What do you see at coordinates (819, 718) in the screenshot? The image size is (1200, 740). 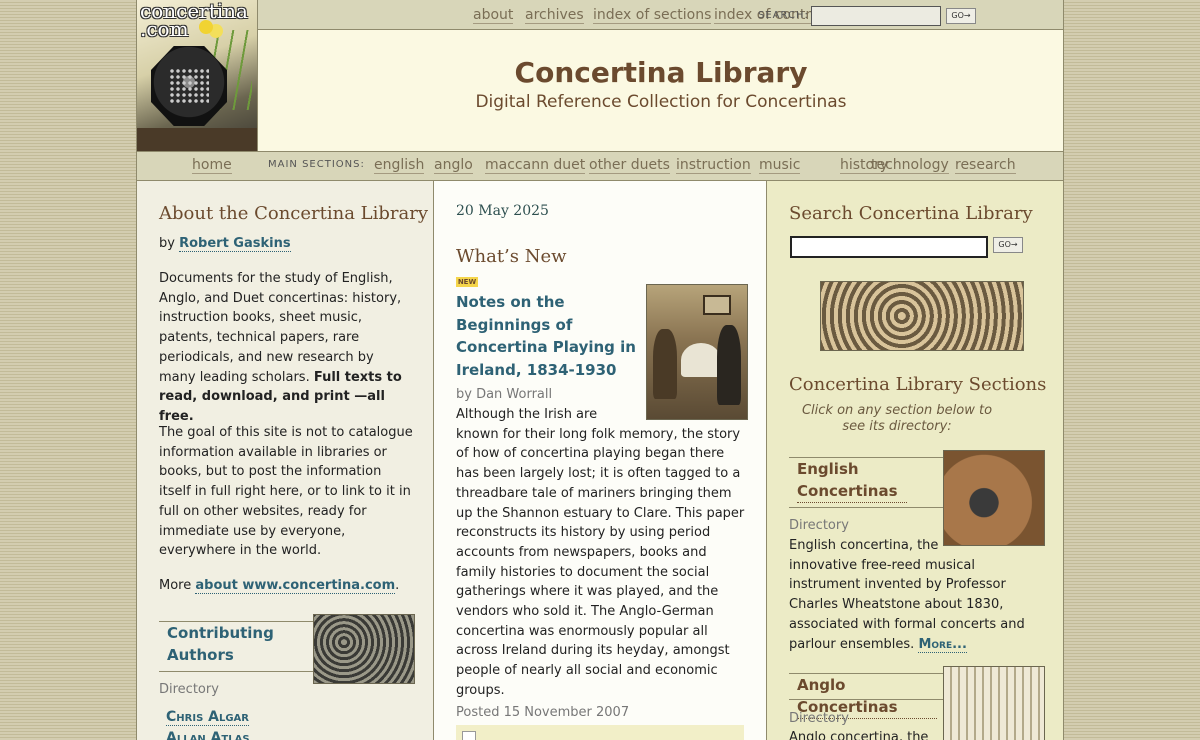 I see `anglo-directory-label: Directory` at bounding box center [819, 718].